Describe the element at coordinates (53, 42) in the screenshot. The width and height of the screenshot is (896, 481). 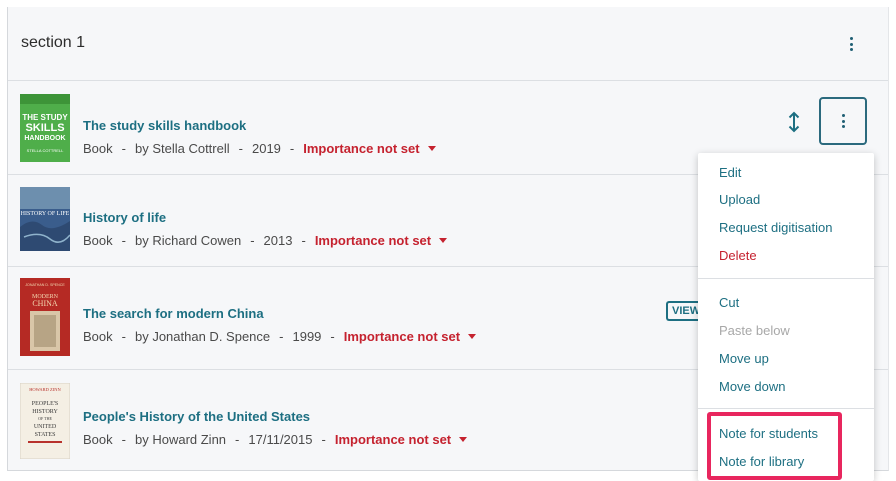
I see `section-title: section 1` at that location.